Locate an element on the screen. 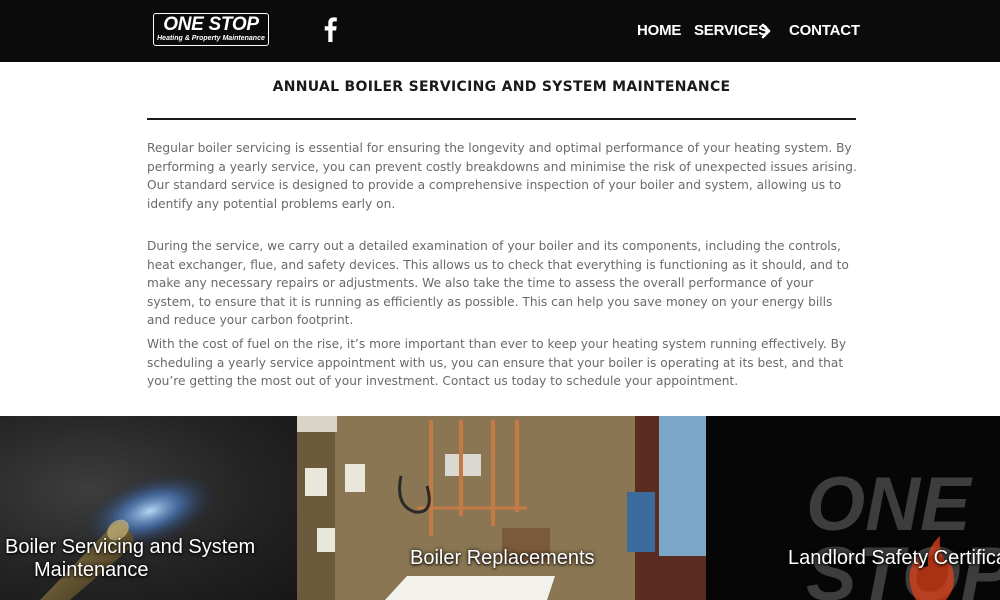  boiler-room-image is located at coordinates (501, 508).